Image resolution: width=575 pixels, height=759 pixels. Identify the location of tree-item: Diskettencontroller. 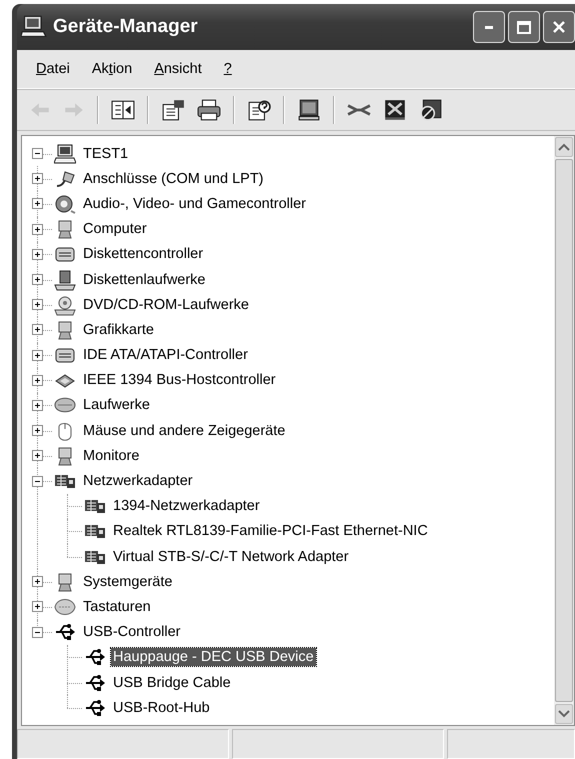
(143, 254).